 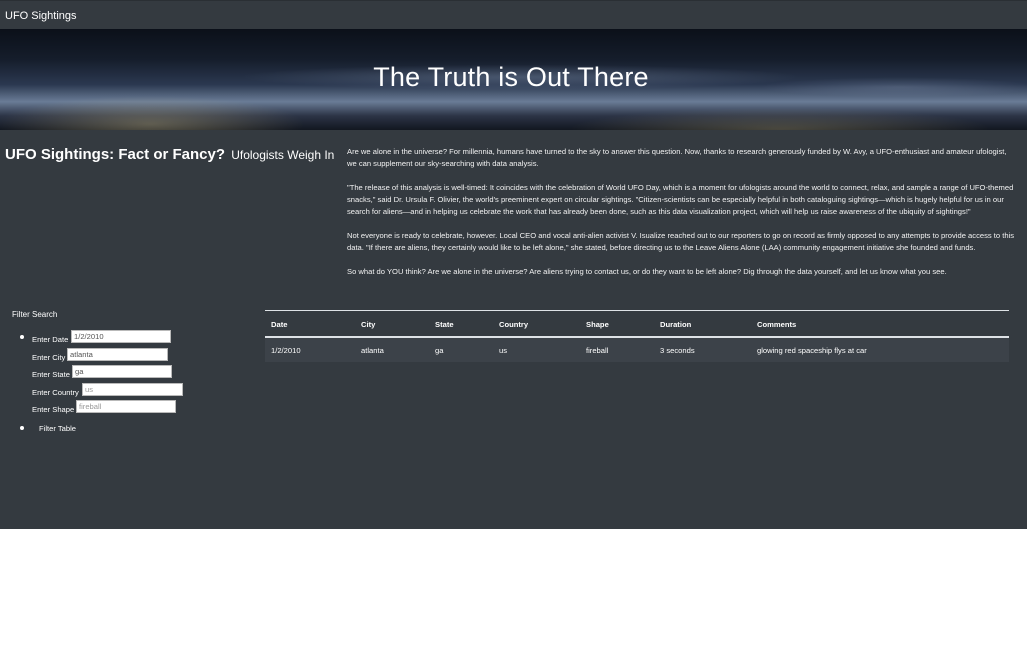 I want to click on filter-state-row: Enter State, so click(x=120, y=374).